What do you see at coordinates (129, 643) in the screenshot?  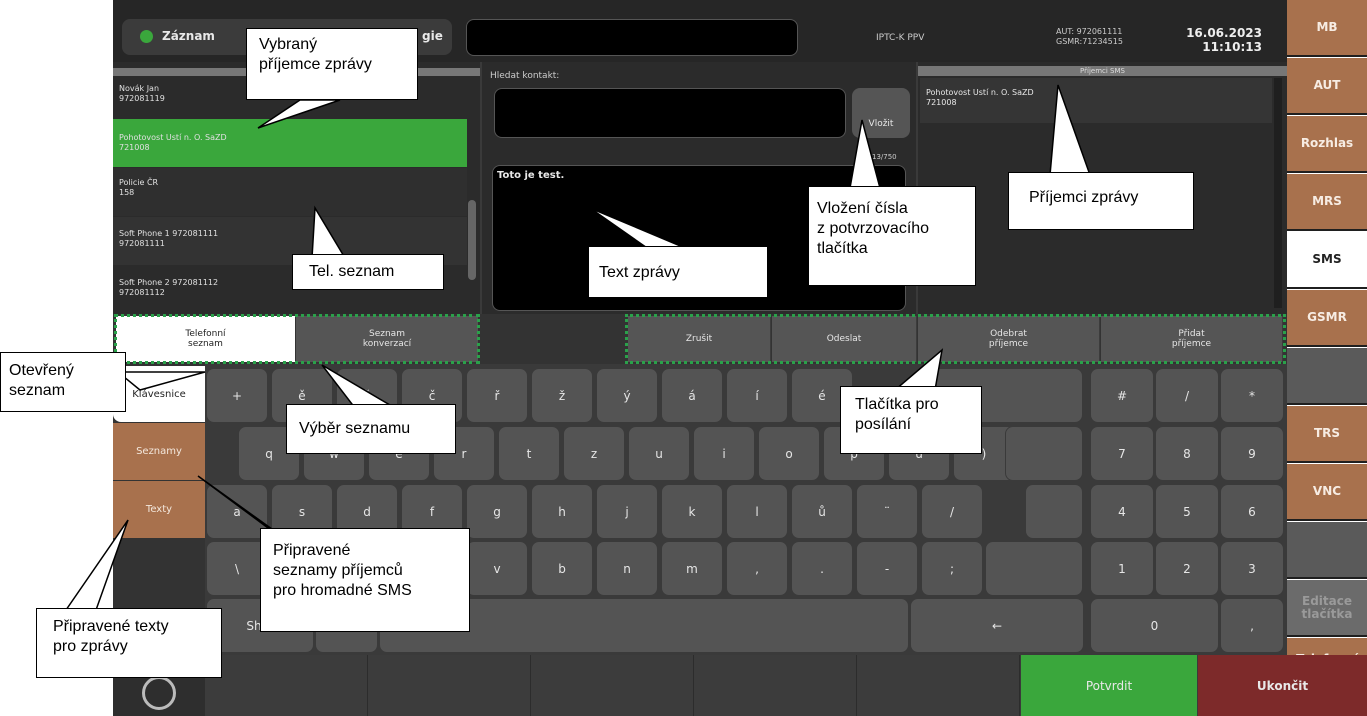 I see `callout-prepared-texts: Připravené texty pro zprávy` at bounding box center [129, 643].